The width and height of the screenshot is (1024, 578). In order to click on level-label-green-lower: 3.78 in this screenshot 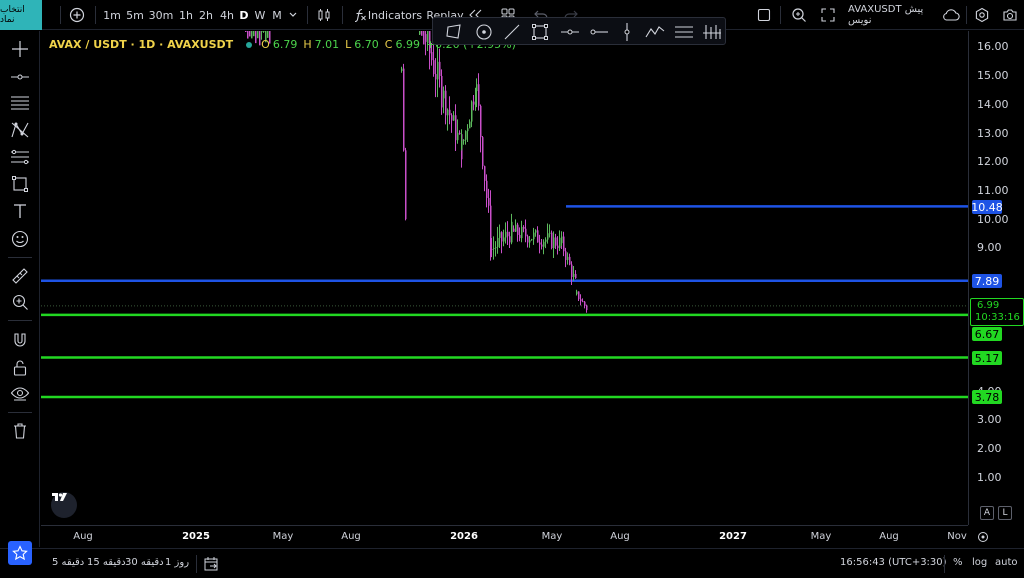, I will do `click(987, 397)`.